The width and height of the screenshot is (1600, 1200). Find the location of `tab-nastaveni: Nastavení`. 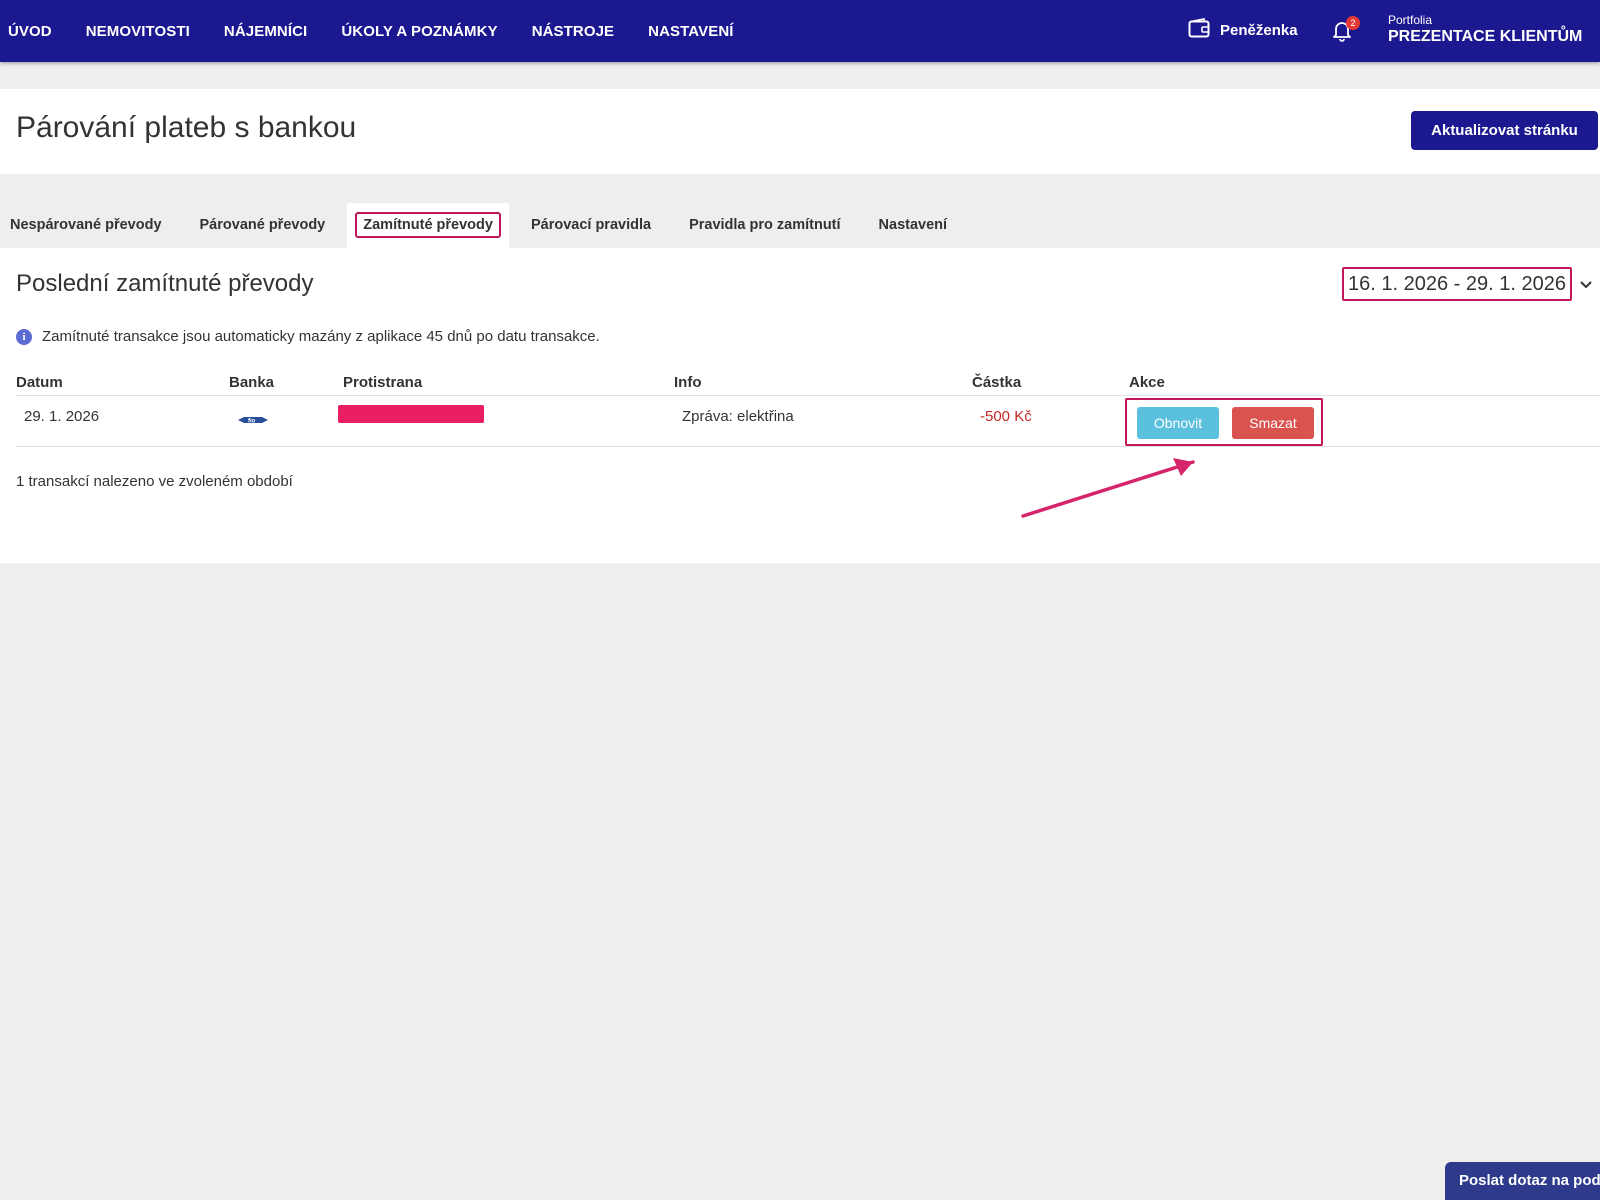

tab-nastaveni: Nastavení is located at coordinates (913, 225).